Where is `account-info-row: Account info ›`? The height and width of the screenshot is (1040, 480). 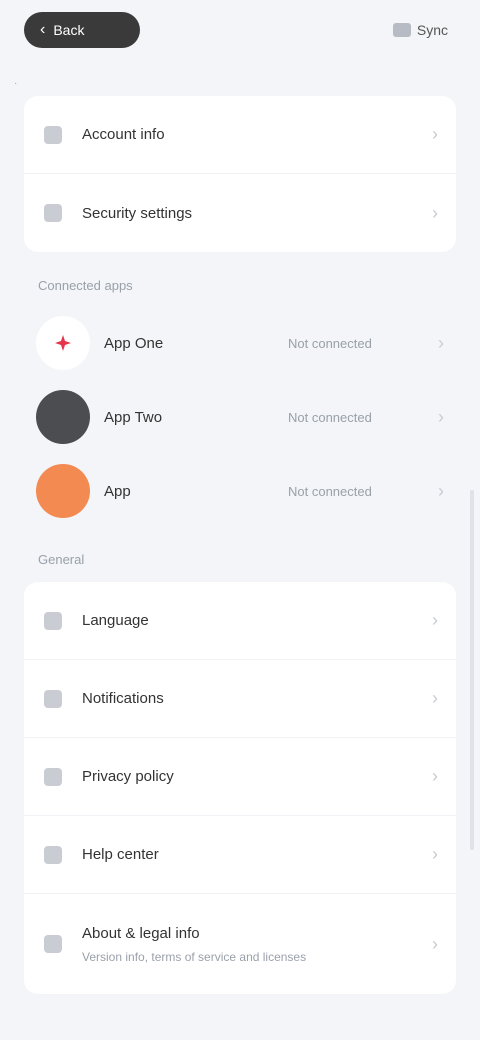 account-info-row: Account info › is located at coordinates (240, 135).